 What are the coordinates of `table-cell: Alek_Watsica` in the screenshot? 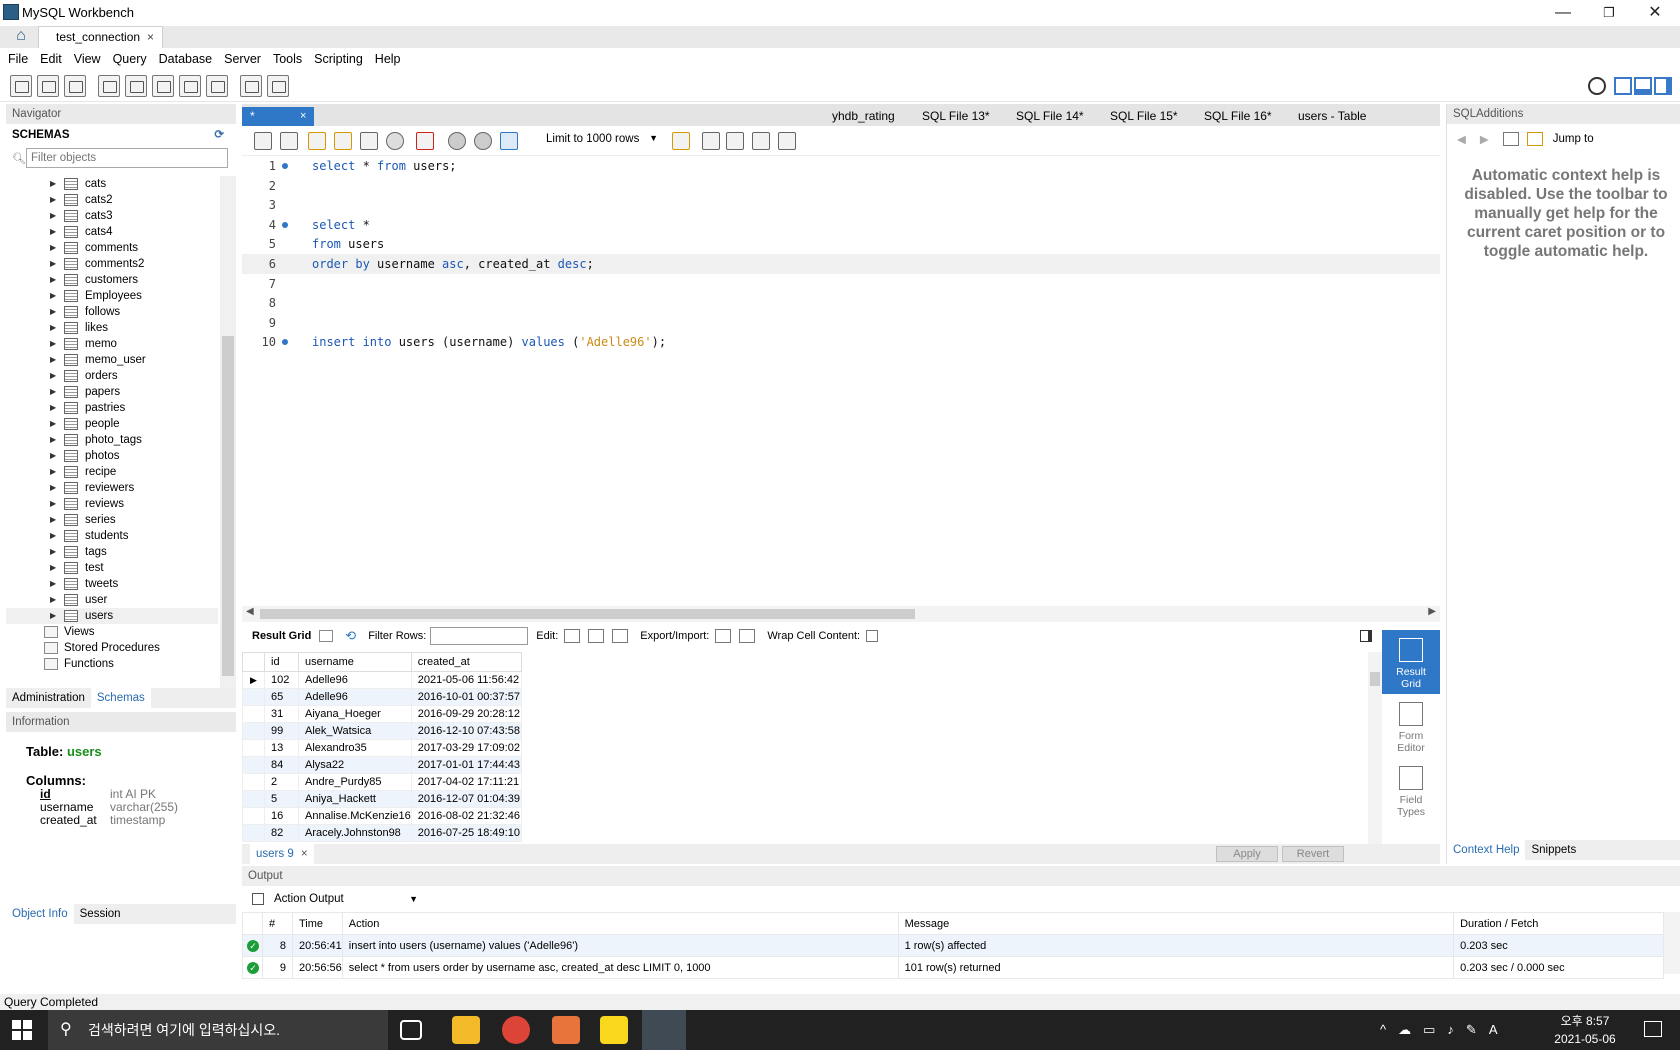 It's located at (355, 731).